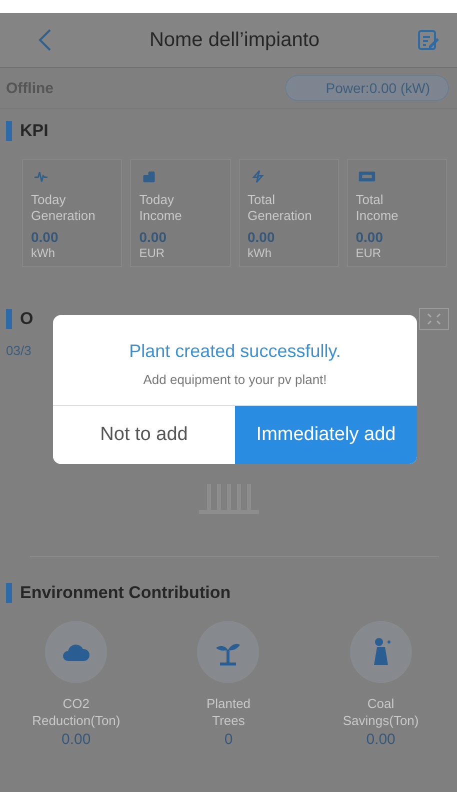  I want to click on contribution-label: Coal Savings(Ton), so click(380, 712).